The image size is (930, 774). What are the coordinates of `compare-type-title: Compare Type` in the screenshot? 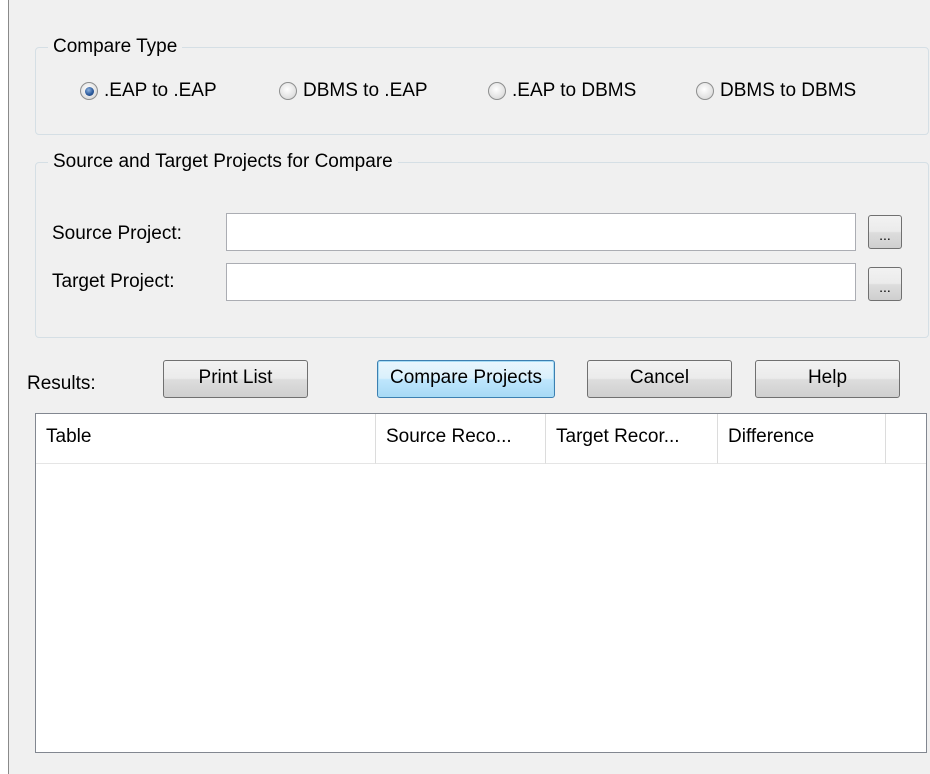 It's located at (115, 47).